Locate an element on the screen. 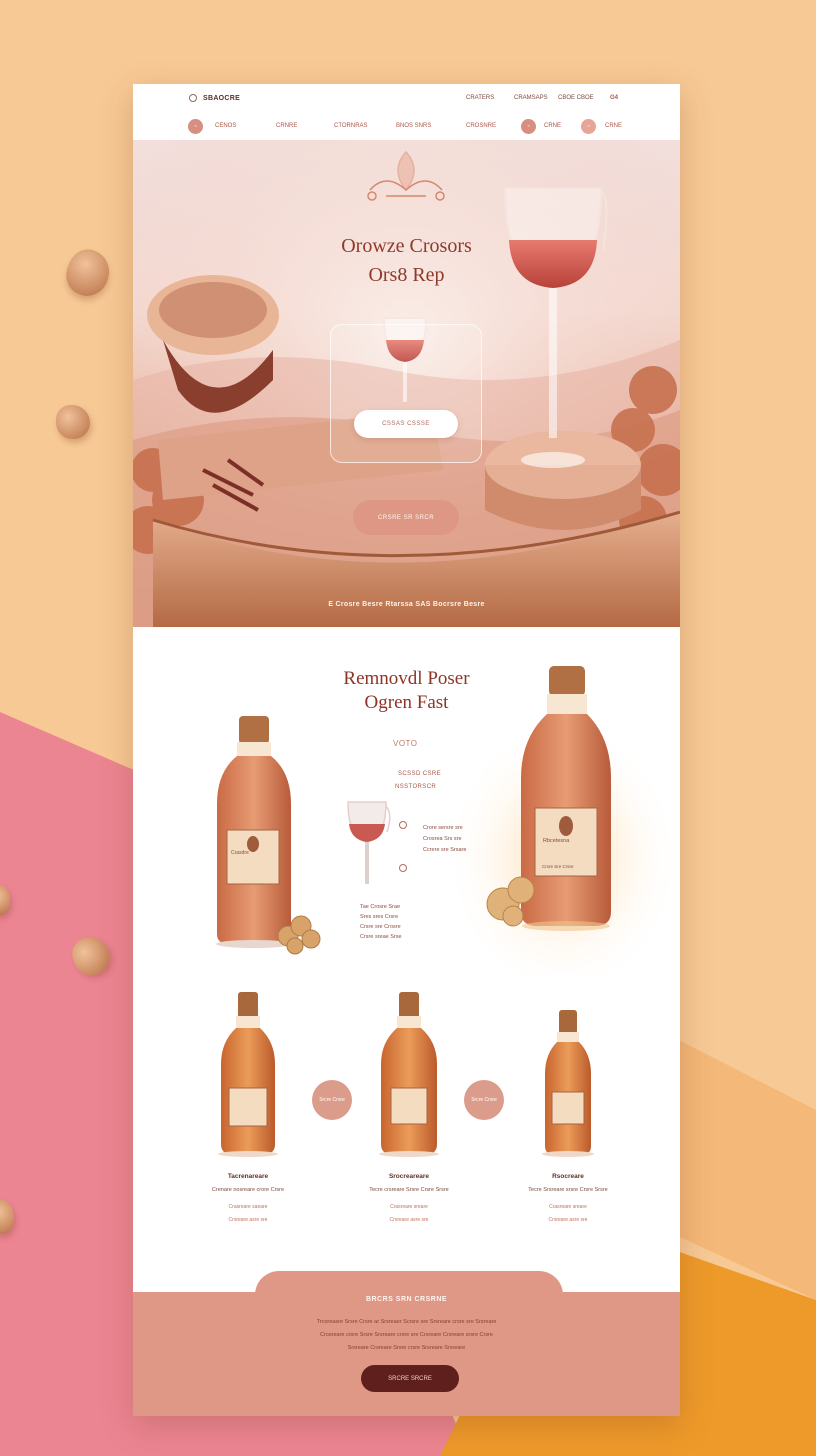  nav-item-5: CROSNRE is located at coordinates (481, 126).